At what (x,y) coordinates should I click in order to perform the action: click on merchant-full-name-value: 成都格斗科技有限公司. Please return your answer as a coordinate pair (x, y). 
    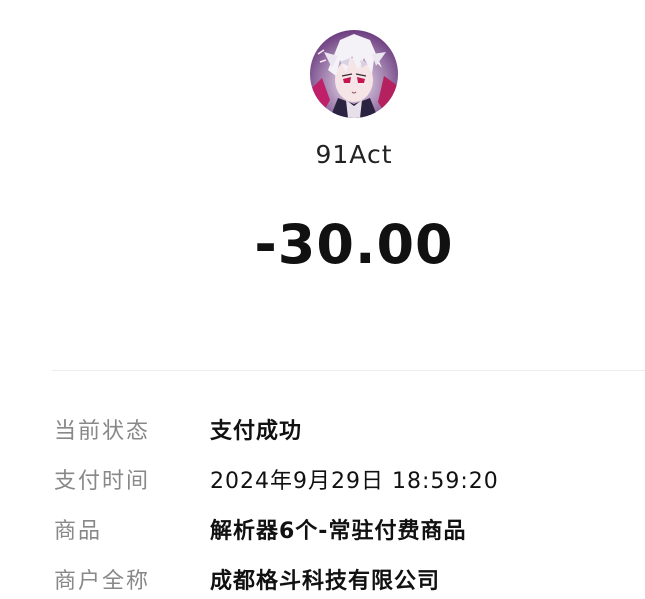
    Looking at the image, I should click on (325, 581).